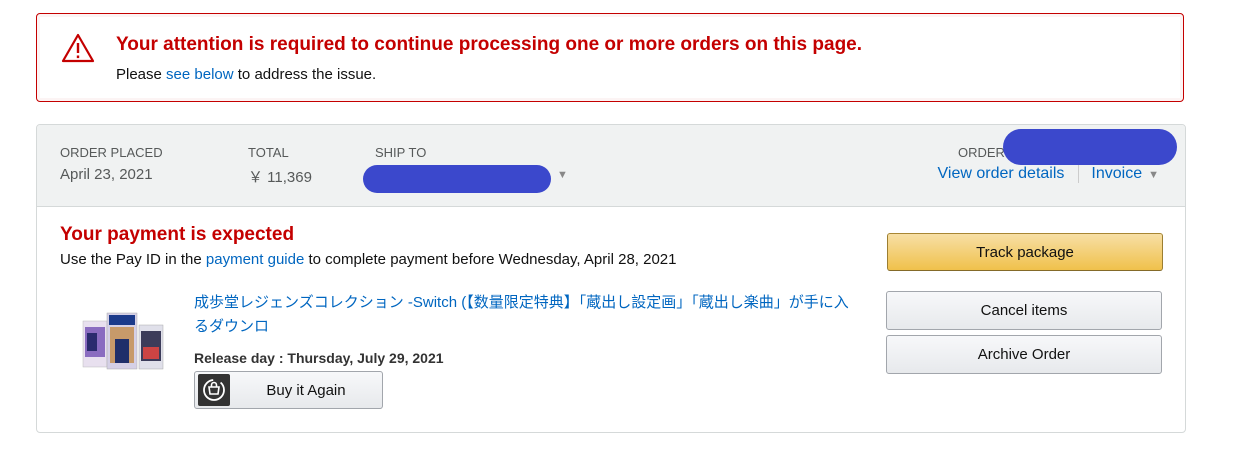 The height and width of the screenshot is (457, 1234). I want to click on order-number-redaction, so click(1090, 147).